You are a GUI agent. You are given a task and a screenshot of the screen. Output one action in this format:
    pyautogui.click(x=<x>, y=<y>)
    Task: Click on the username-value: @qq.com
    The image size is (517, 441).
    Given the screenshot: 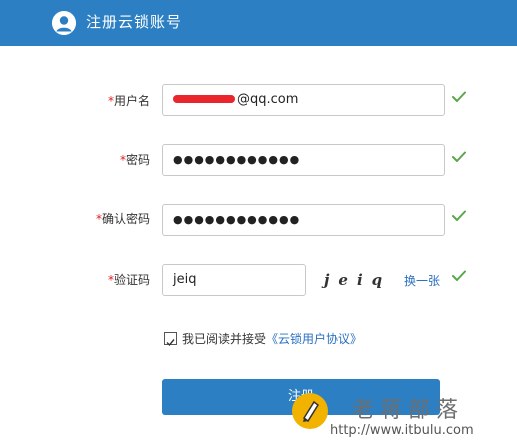 What is the action you would take?
    pyautogui.click(x=268, y=99)
    